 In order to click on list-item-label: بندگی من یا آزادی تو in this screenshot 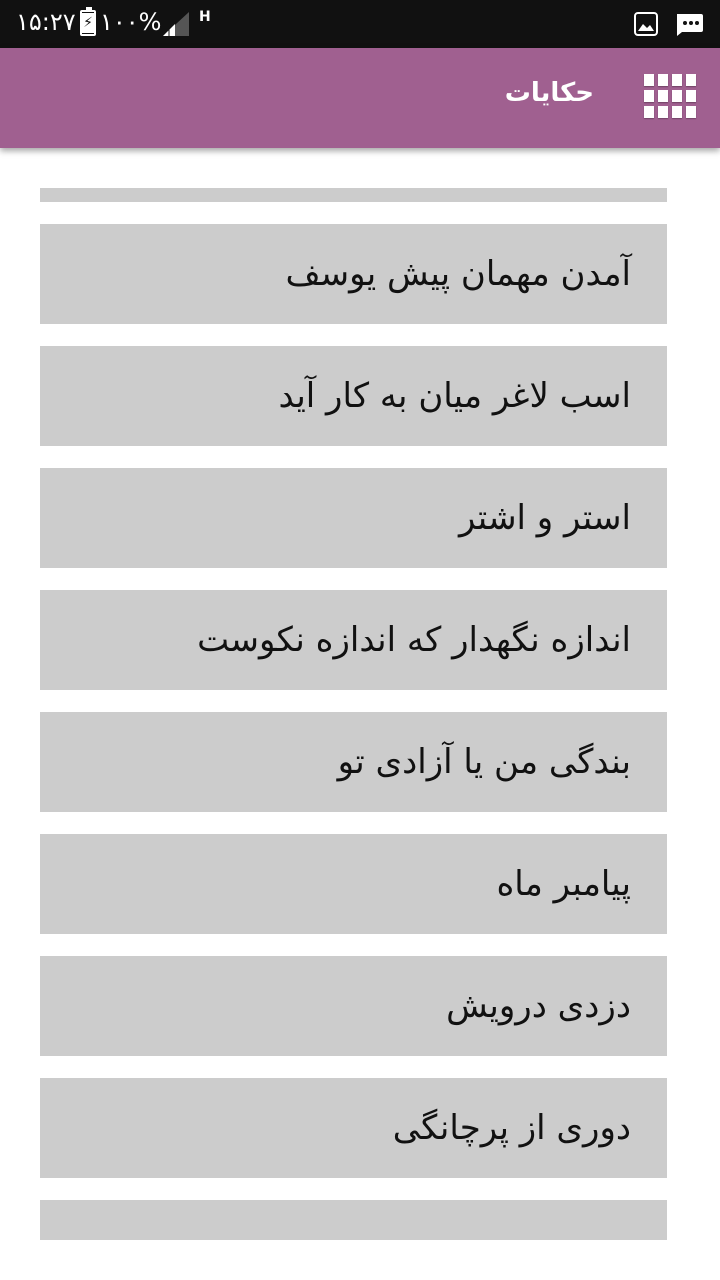, I will do `click(484, 762)`.